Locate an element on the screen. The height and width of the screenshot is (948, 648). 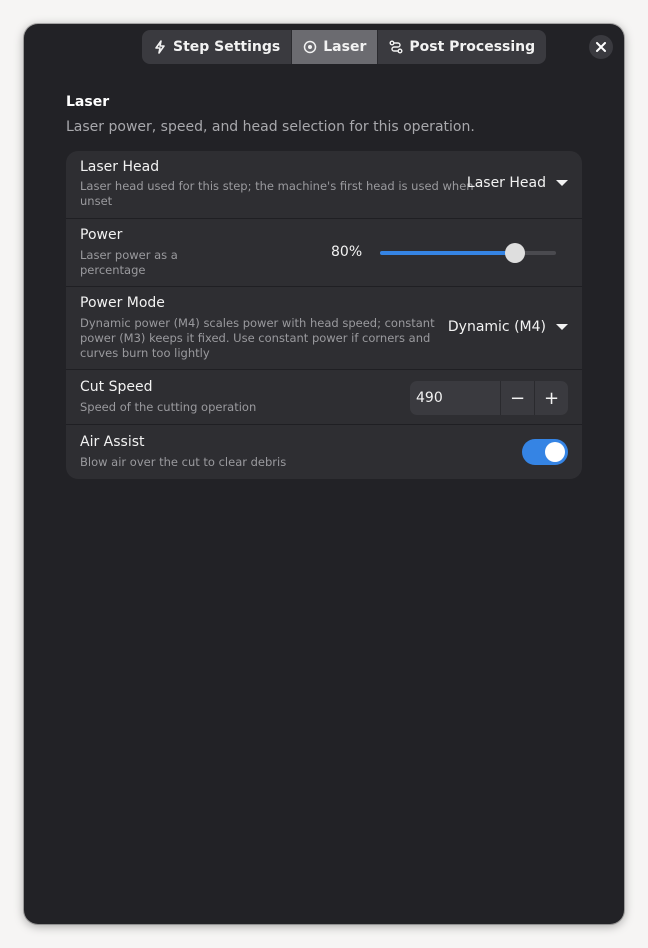
power-mode-dropdown: Dynamic (M4) is located at coordinates (508, 327).